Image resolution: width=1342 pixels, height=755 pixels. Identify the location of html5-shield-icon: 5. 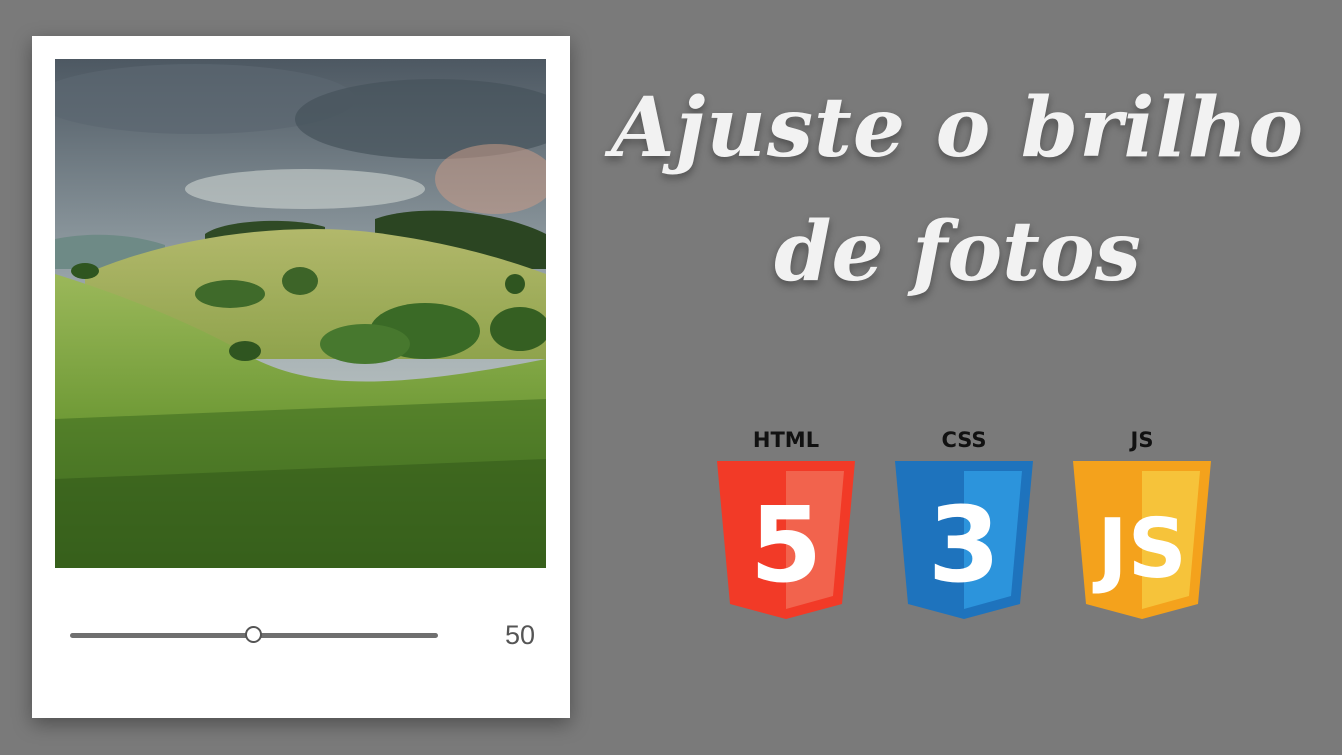
(786, 540).